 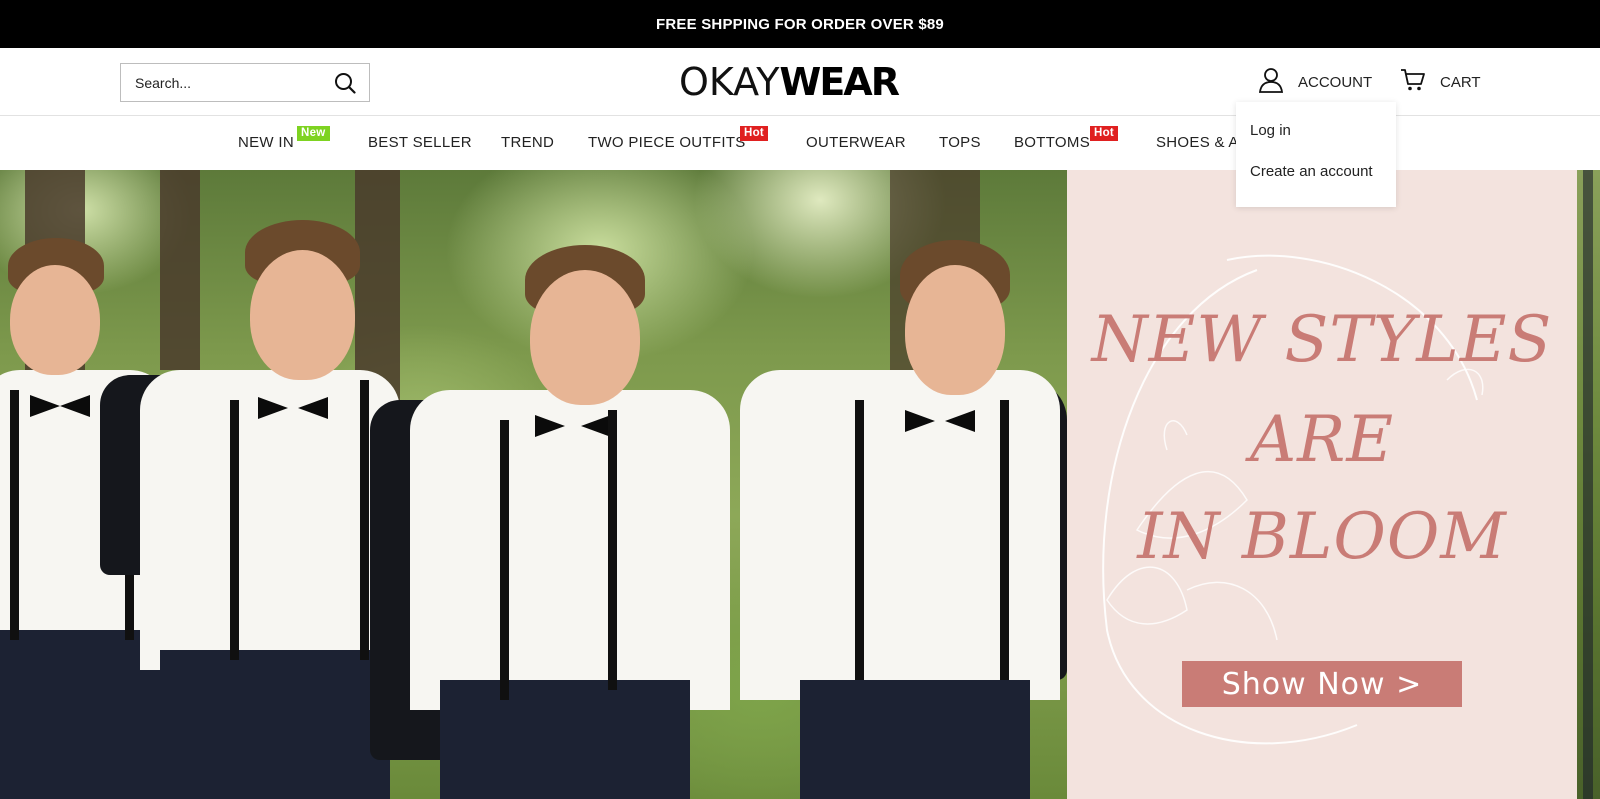 I want to click on nav-item-bottoms: BOTTOMS Hot, so click(x=1066, y=138).